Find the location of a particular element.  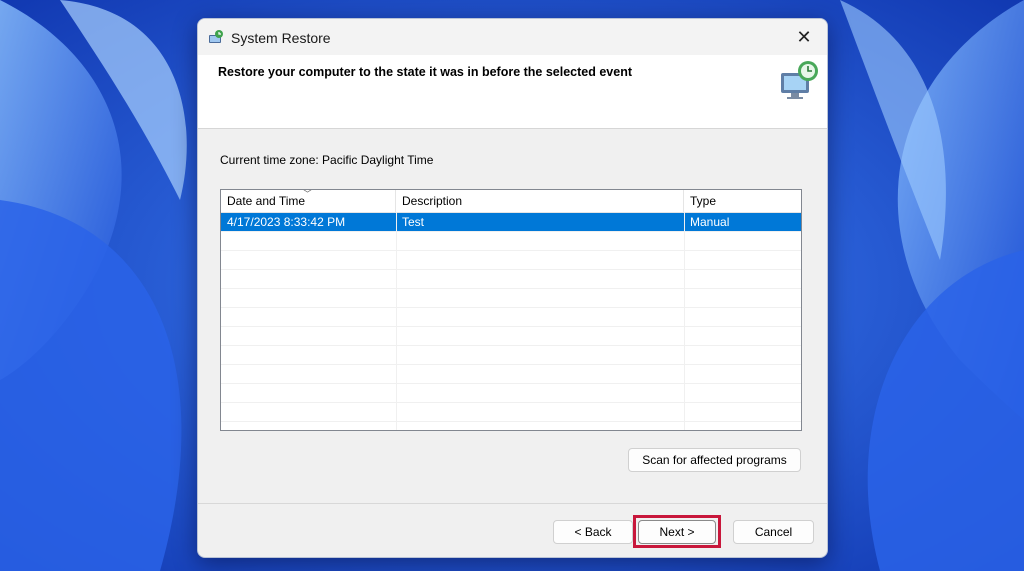

column-header-label: Type is located at coordinates (703, 201).